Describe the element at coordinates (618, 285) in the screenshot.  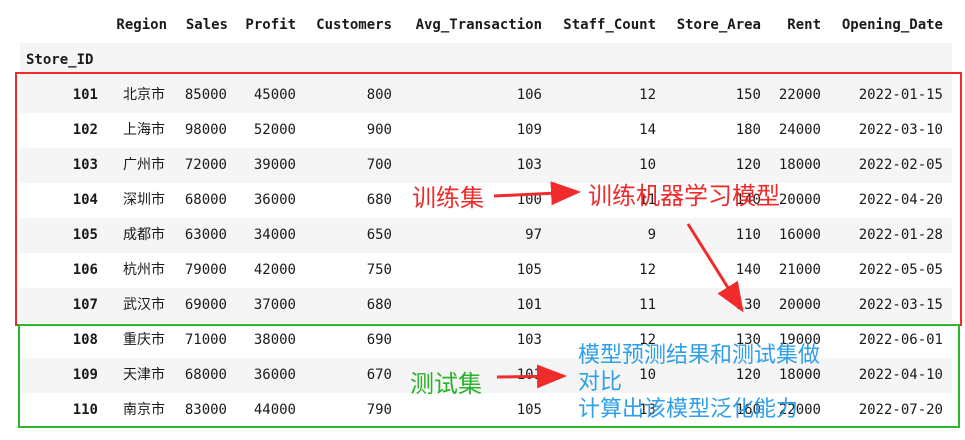
I see `annotation-arrows` at that location.